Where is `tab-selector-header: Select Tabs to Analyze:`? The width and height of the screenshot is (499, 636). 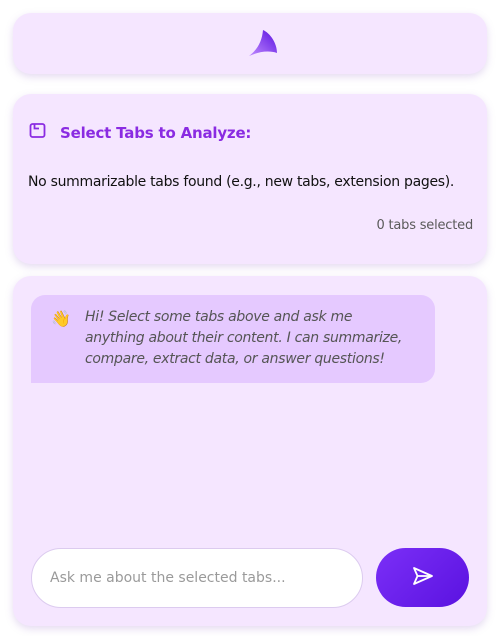 tab-selector-header: Select Tabs to Analyze: is located at coordinates (140, 132).